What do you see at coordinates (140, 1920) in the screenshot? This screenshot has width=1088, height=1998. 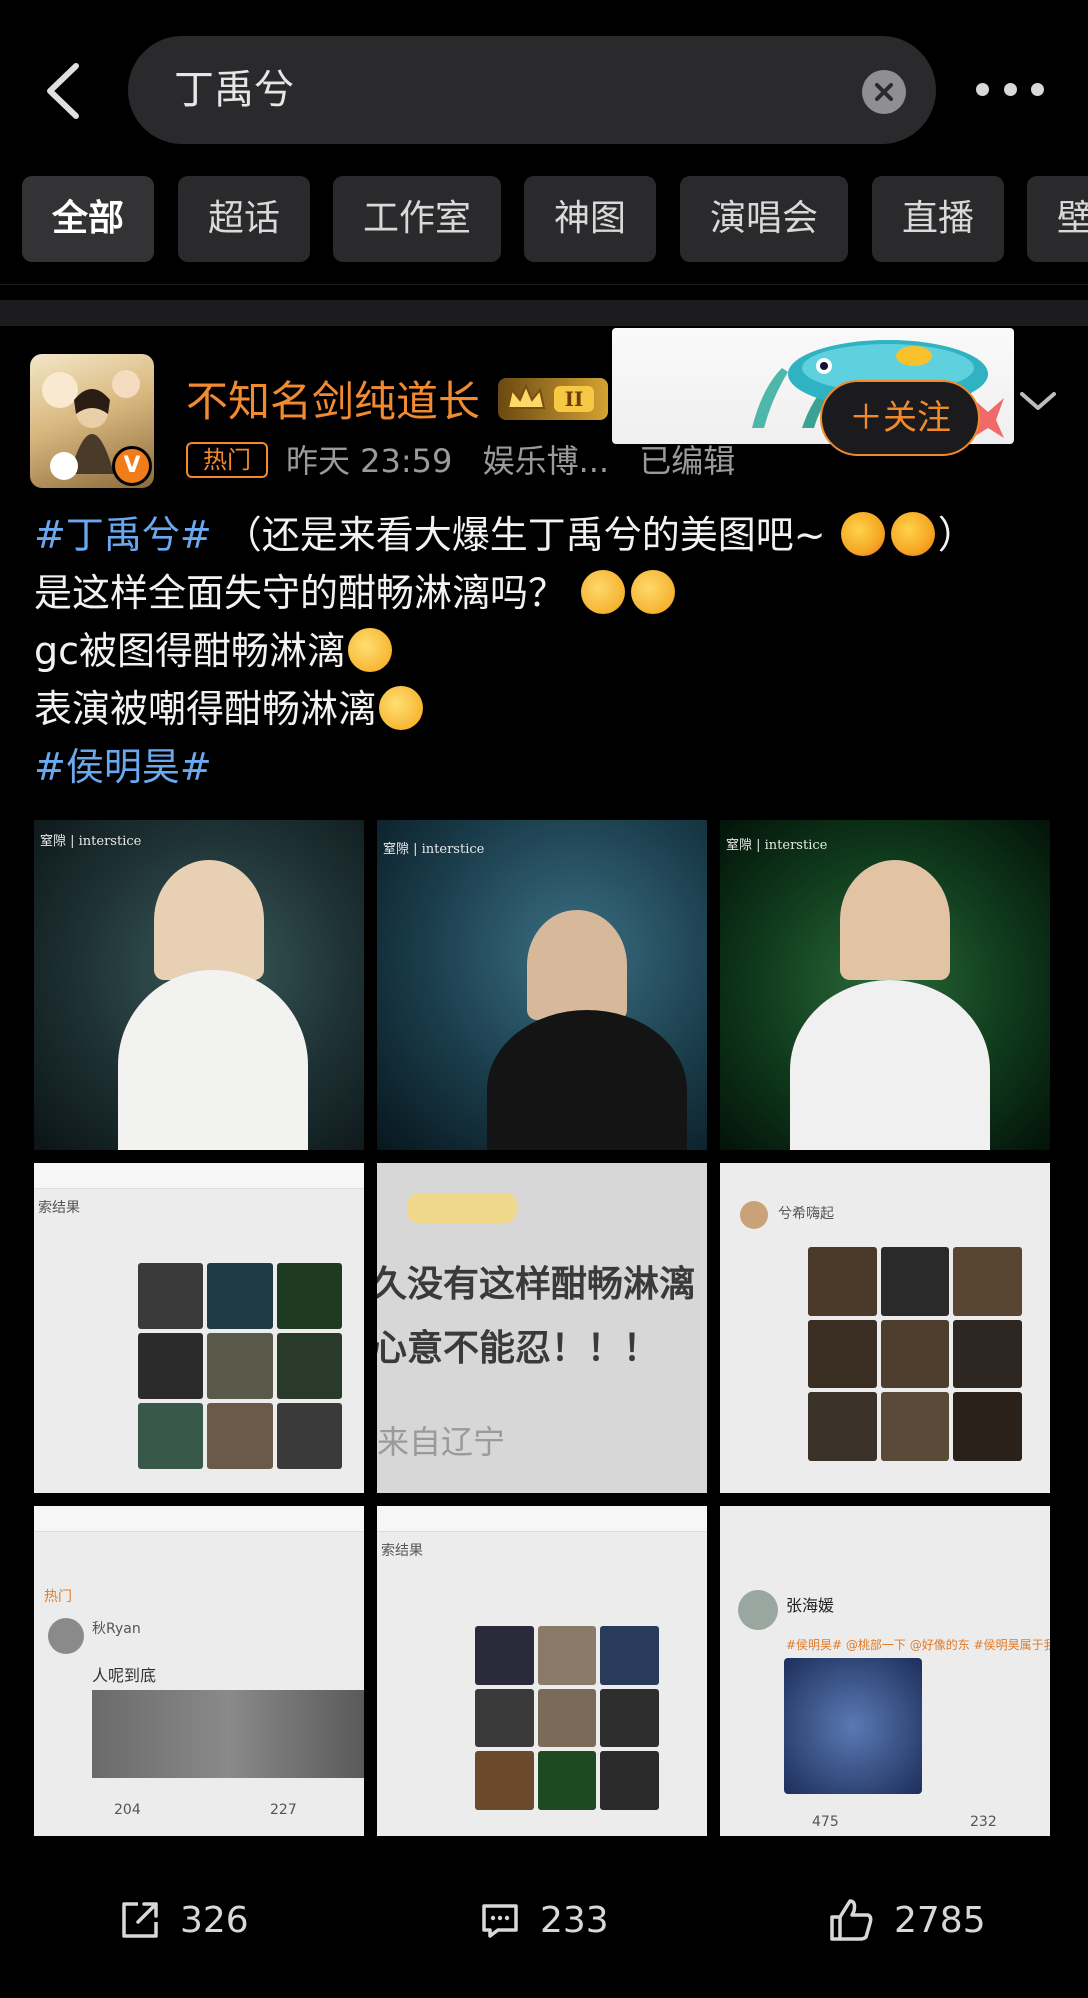 I see `share-icon` at bounding box center [140, 1920].